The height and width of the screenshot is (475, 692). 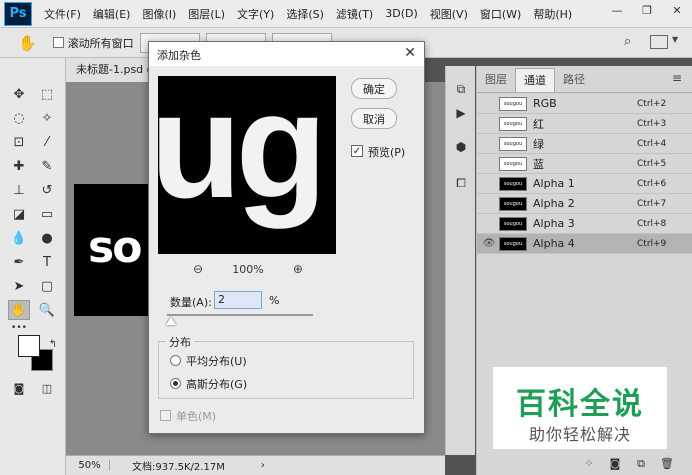 I want to click on panel-menu-icon: ≡, so click(x=677, y=78).